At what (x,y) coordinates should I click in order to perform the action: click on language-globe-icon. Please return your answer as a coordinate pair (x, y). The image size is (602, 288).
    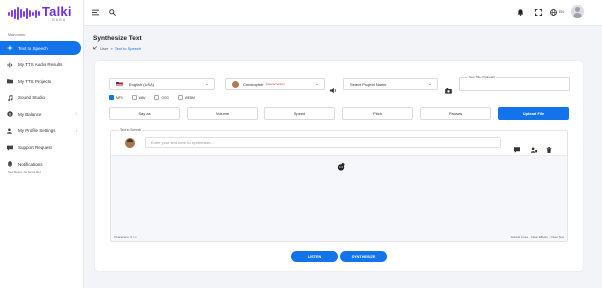
    Looking at the image, I should click on (553, 12).